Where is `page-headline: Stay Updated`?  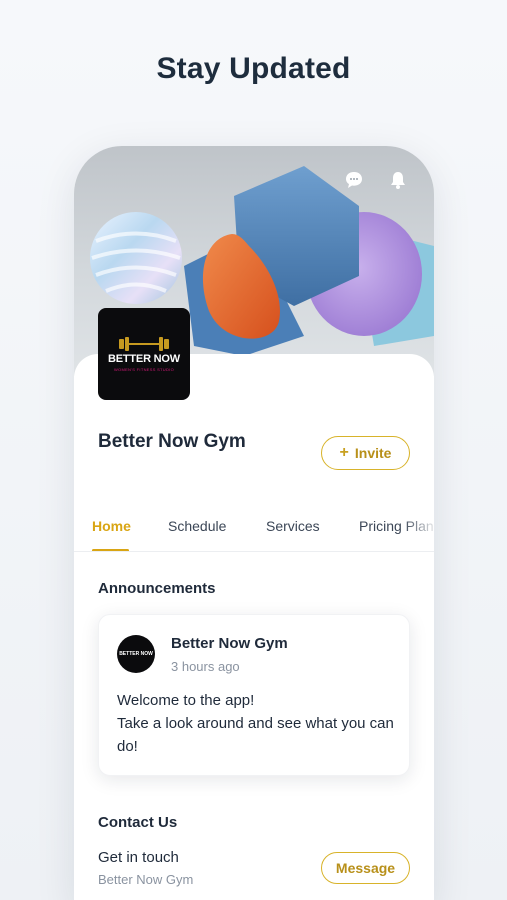 page-headline: Stay Updated is located at coordinates (253, 68).